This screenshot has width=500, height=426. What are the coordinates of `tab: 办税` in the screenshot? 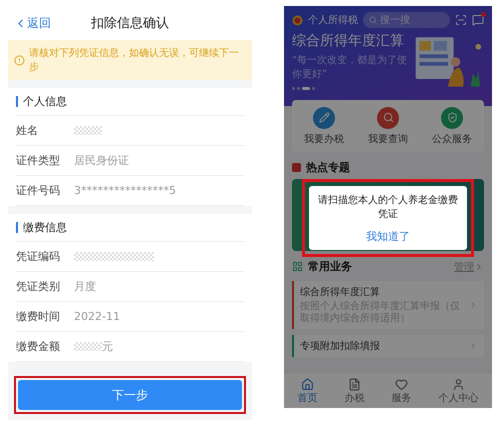 It's located at (354, 391).